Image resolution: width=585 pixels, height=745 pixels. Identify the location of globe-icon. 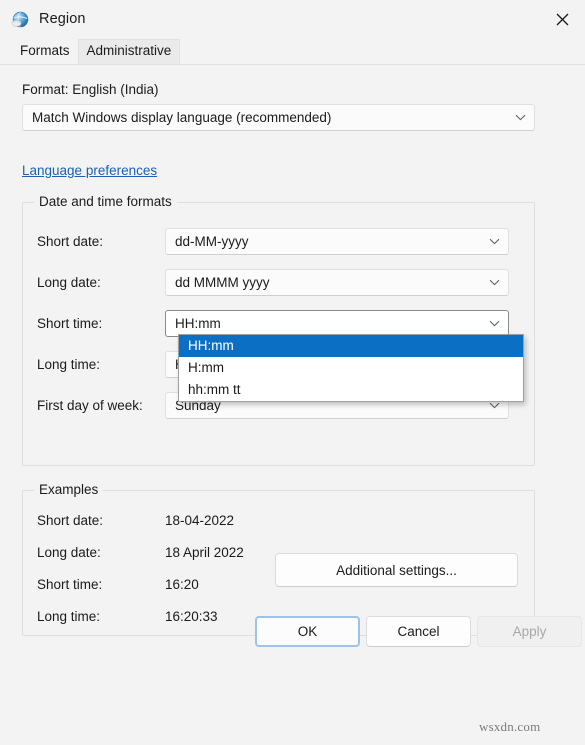
(20, 20).